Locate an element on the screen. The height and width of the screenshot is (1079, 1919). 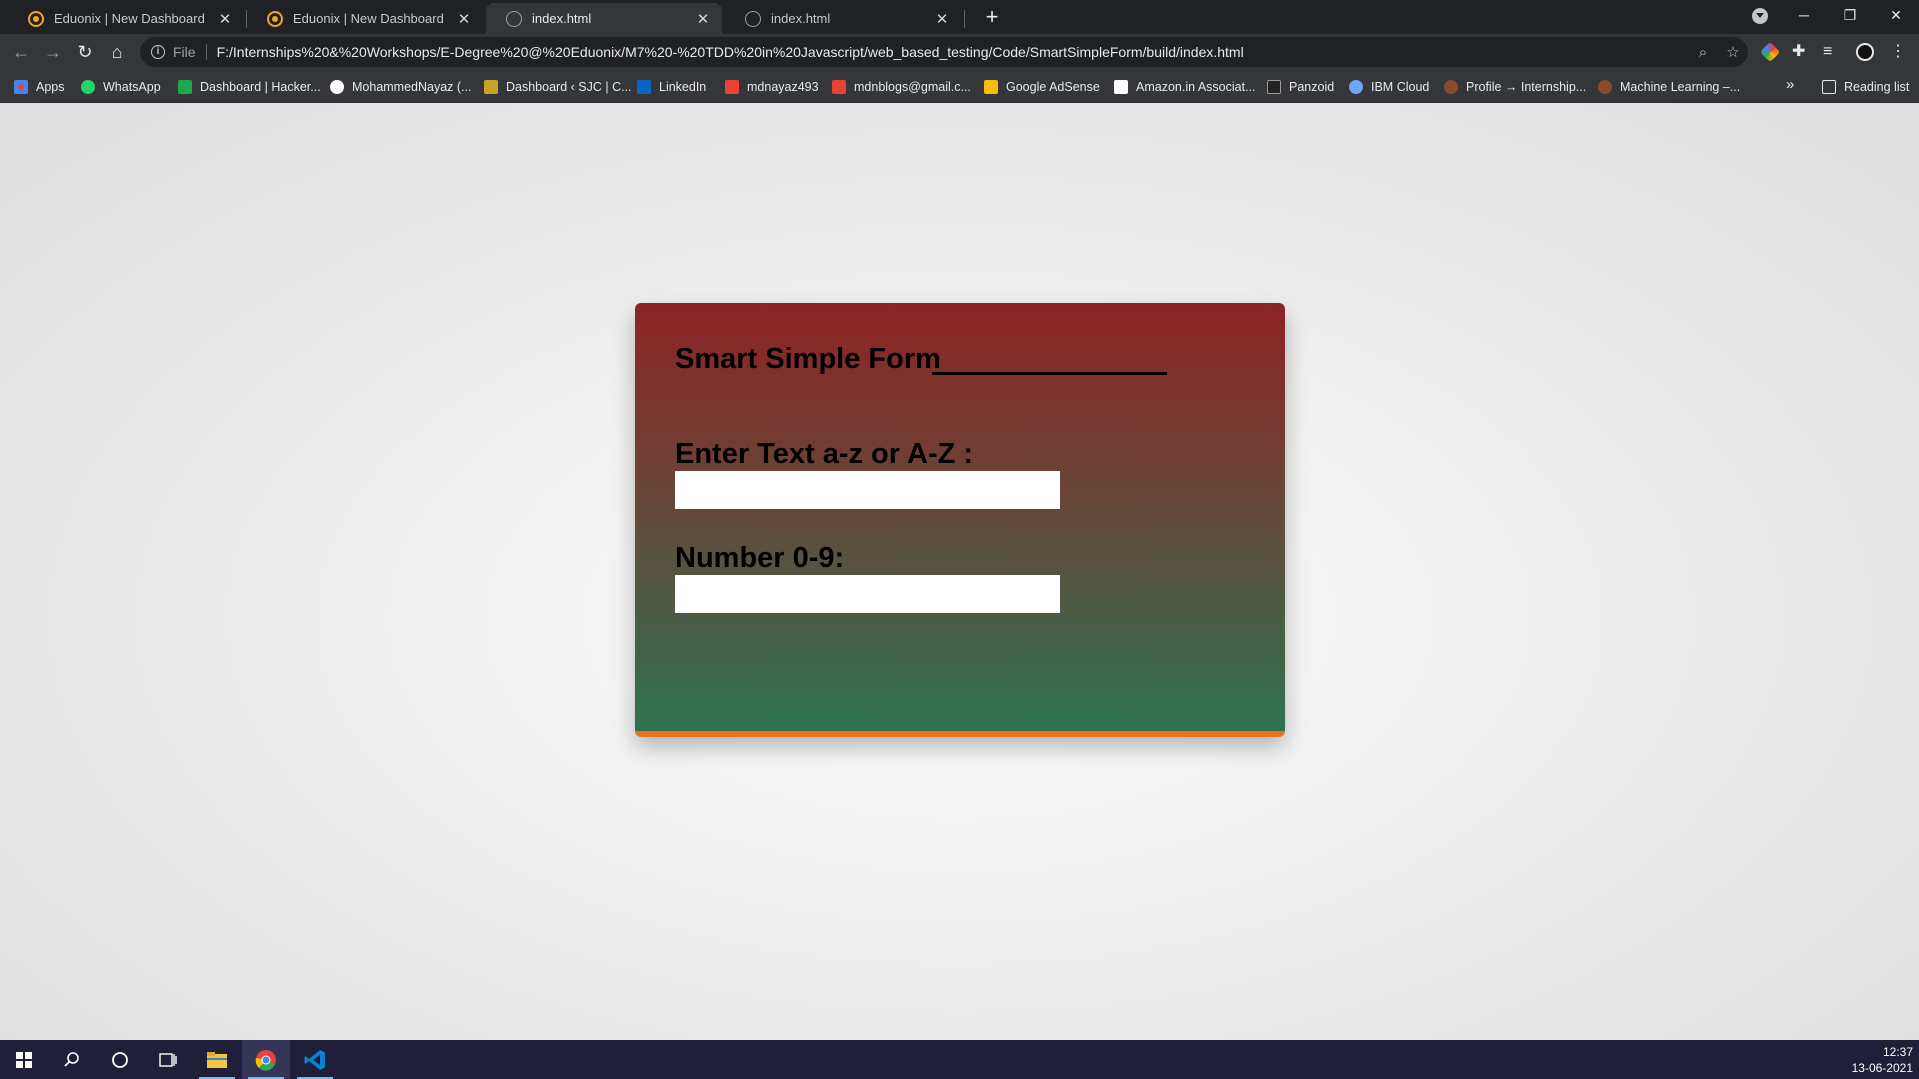
windows-start-icon is located at coordinates (24, 1059).